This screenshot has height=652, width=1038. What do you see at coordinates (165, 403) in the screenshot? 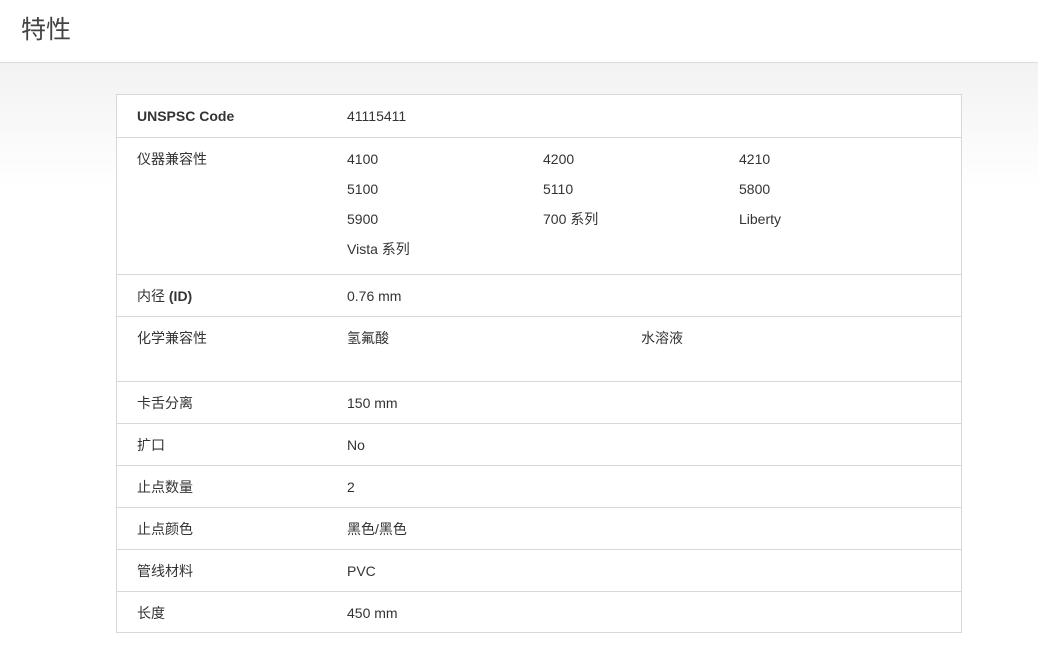
I see `spec-label-tongue-separation: 卡舌分离` at bounding box center [165, 403].